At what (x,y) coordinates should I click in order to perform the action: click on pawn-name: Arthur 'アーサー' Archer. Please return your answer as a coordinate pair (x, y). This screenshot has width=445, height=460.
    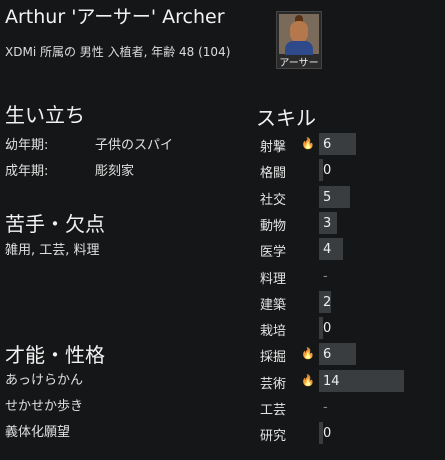
    Looking at the image, I should click on (115, 17).